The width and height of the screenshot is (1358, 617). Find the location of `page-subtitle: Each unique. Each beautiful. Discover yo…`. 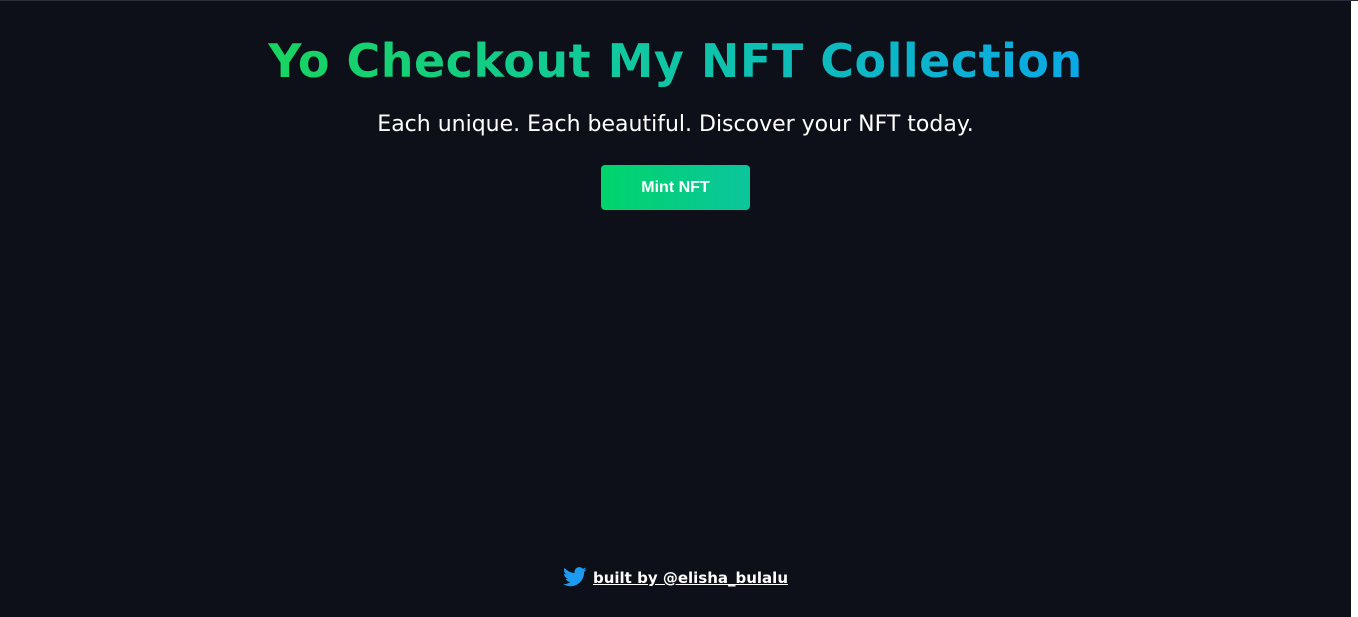

page-subtitle: Each unique. Each beautiful. Discover yo… is located at coordinates (675, 124).